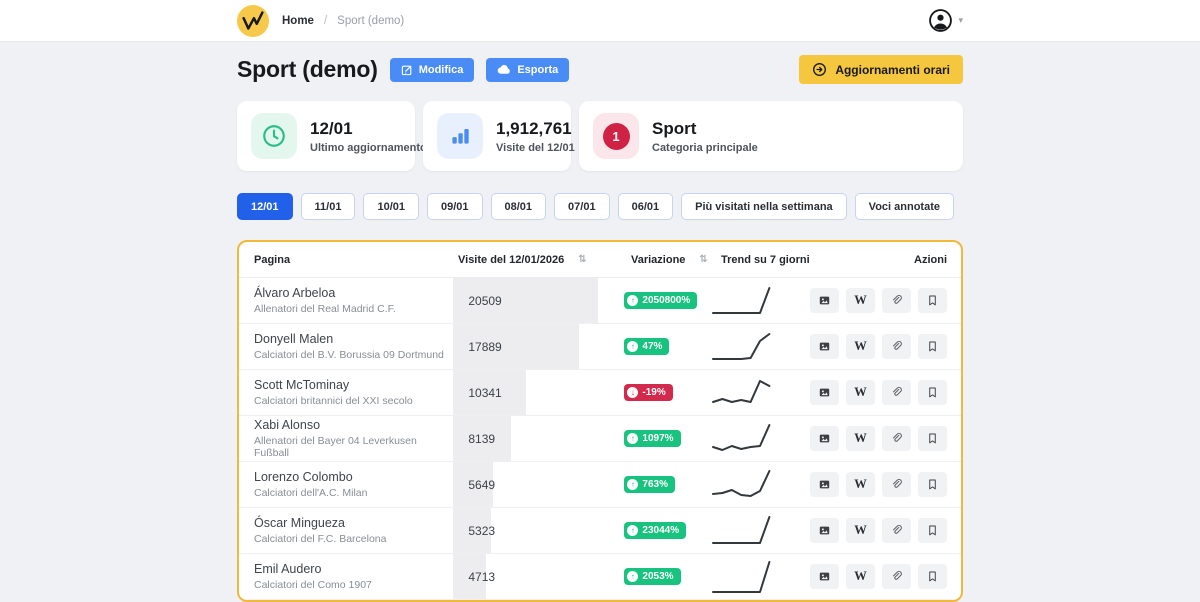  I want to click on actions-cell: W, so click(885, 392).